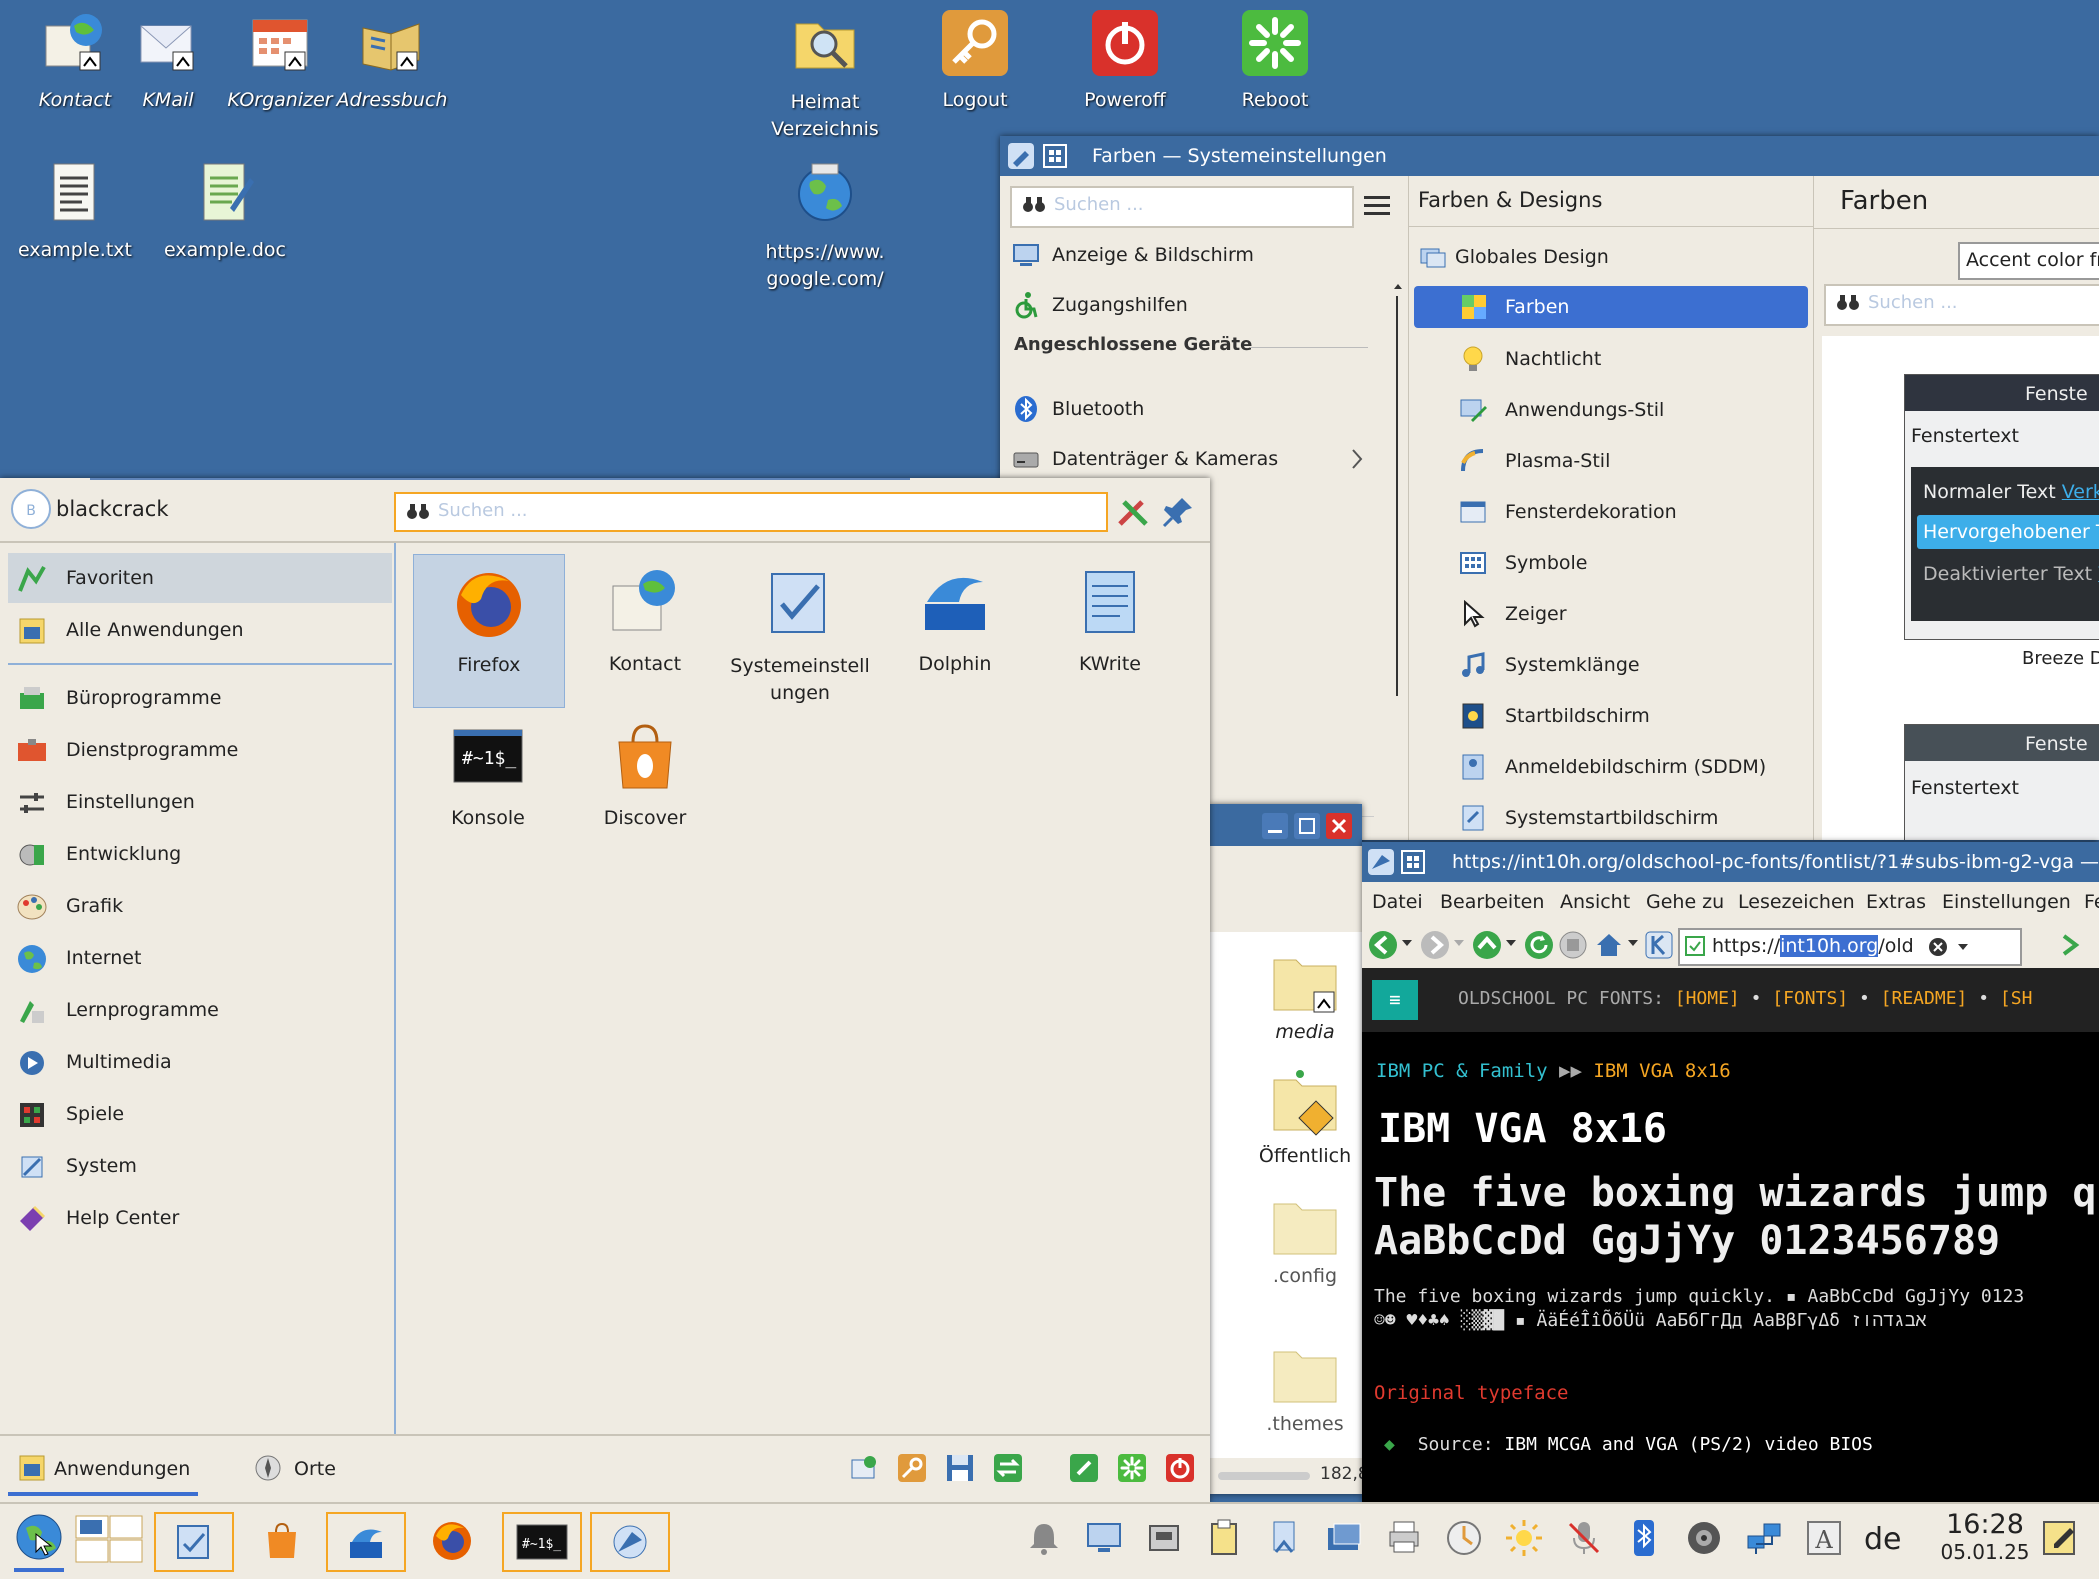  Describe the element at coordinates (1611, 716) in the screenshot. I see `category-item-startbildschirm: Startbildschirm` at that location.